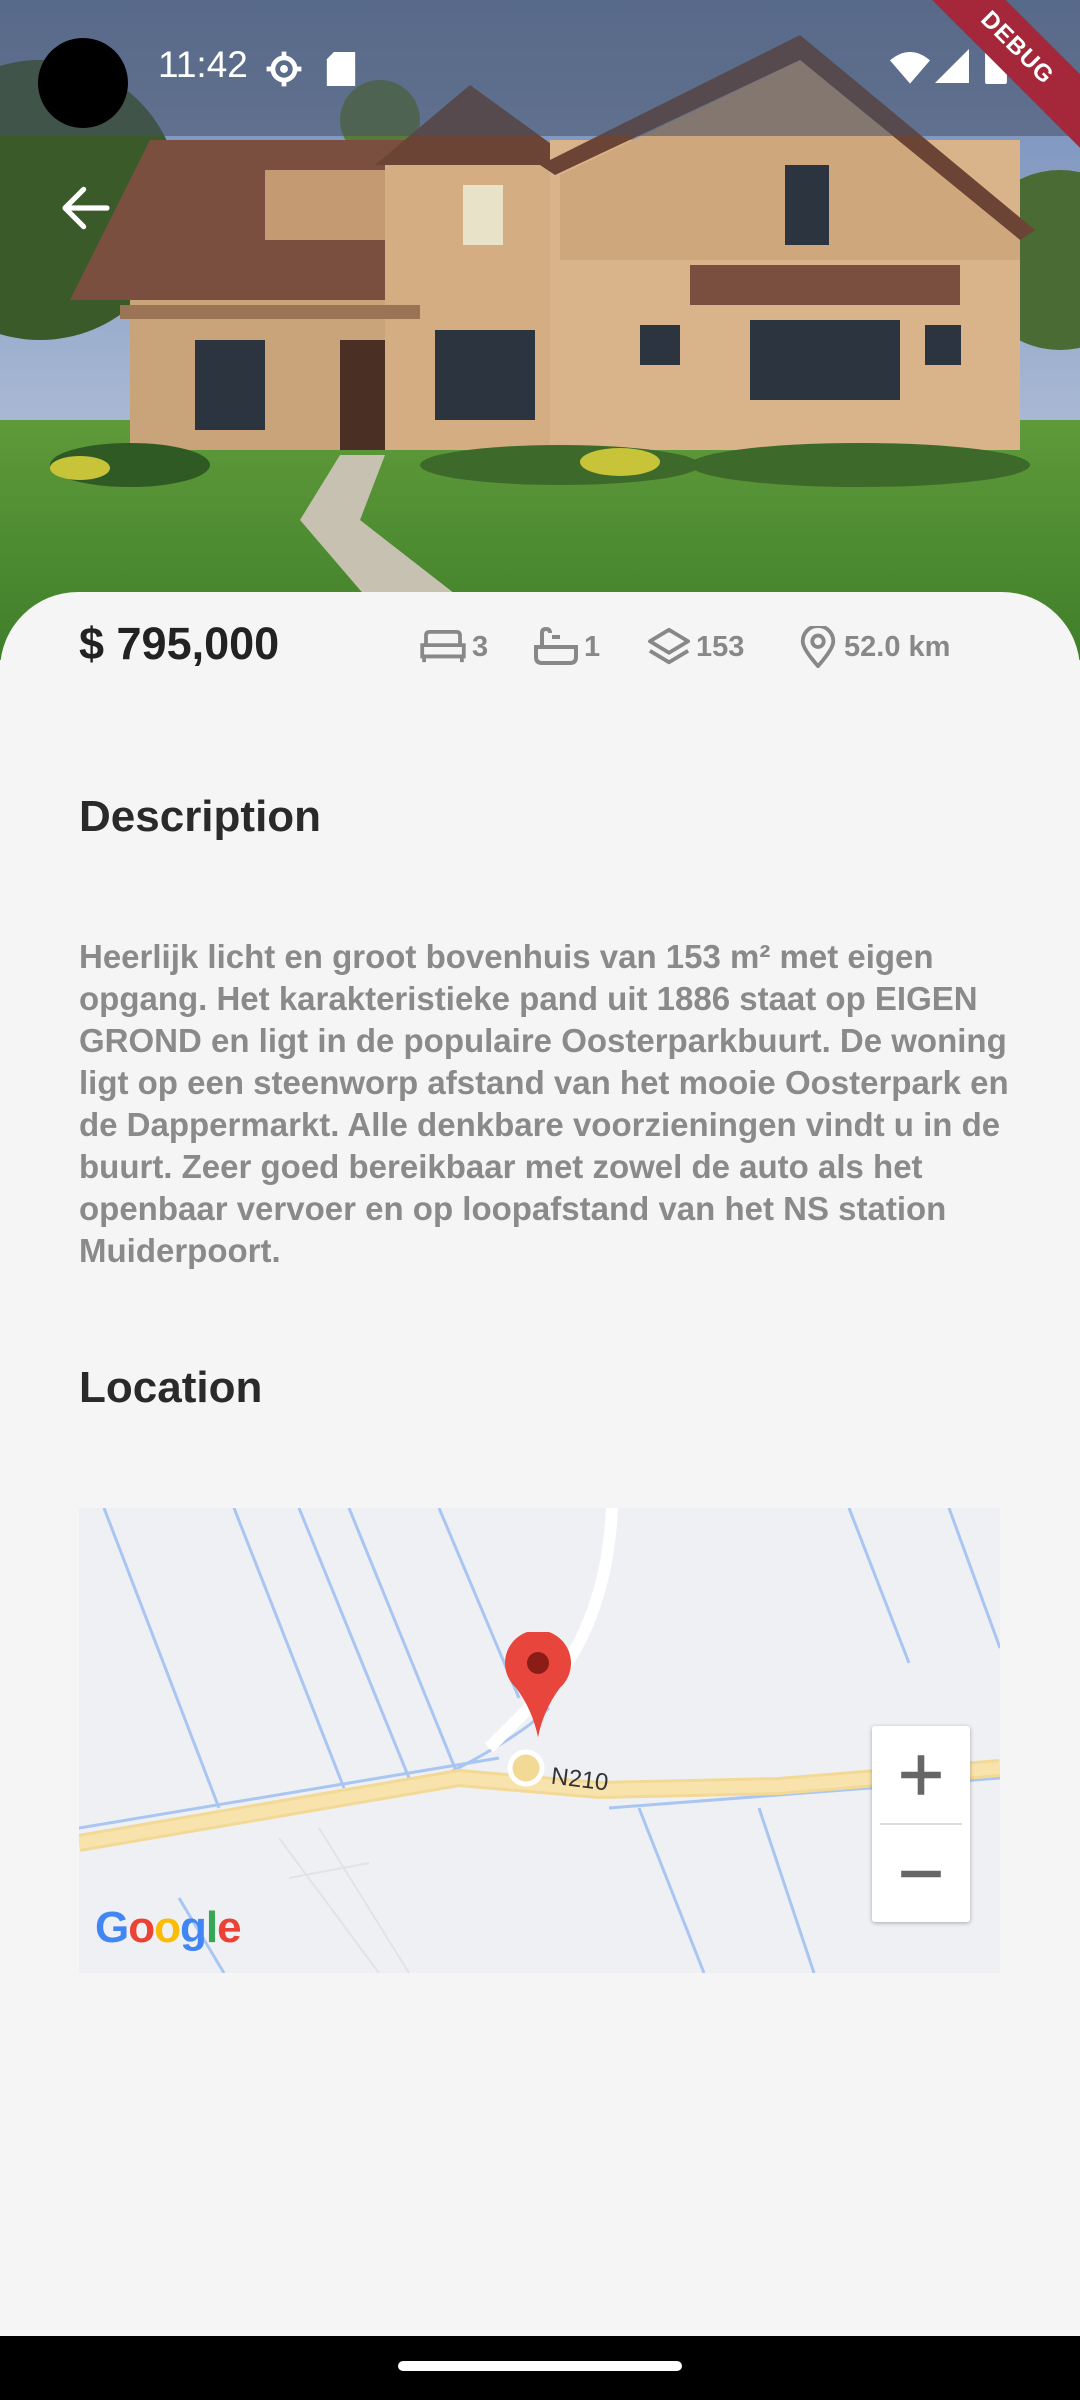 The width and height of the screenshot is (1080, 2400). Describe the element at coordinates (284, 69) in the screenshot. I see `settings-icon` at that location.